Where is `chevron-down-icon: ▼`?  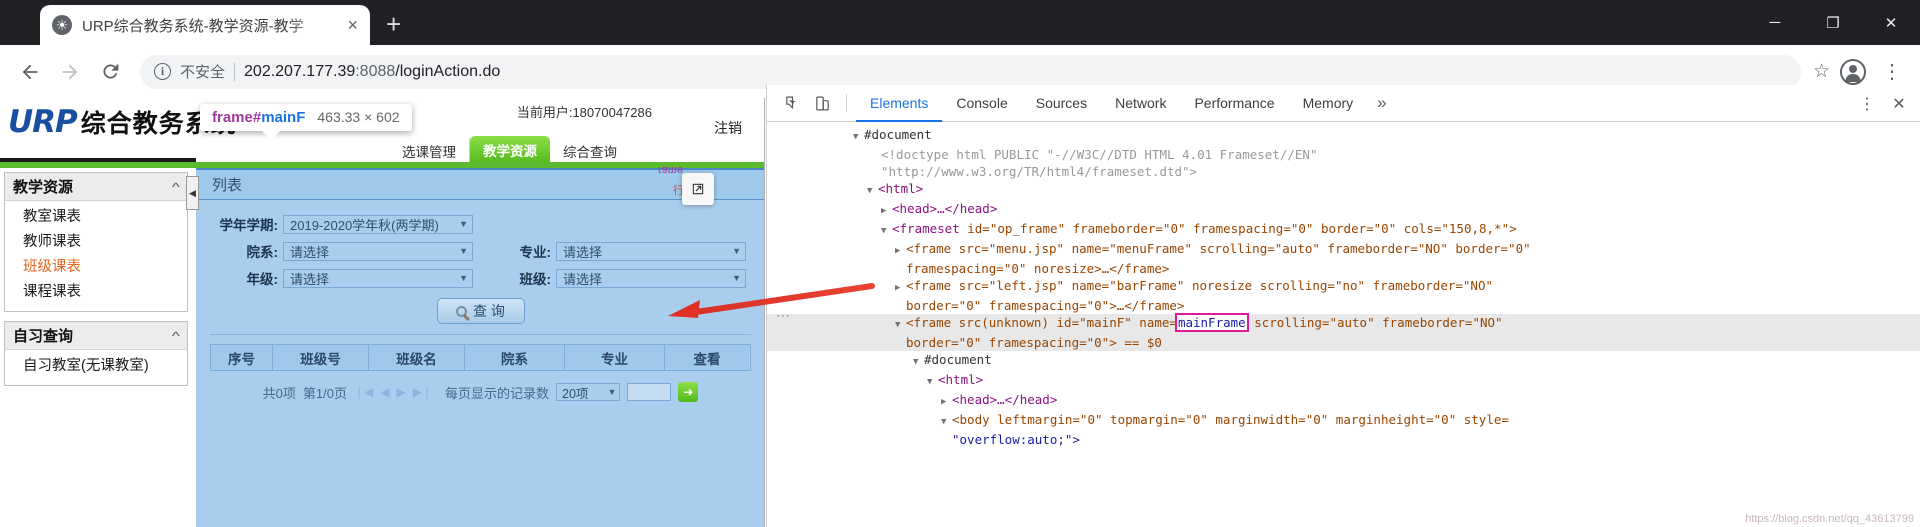 chevron-down-icon: ▼ is located at coordinates (736, 278).